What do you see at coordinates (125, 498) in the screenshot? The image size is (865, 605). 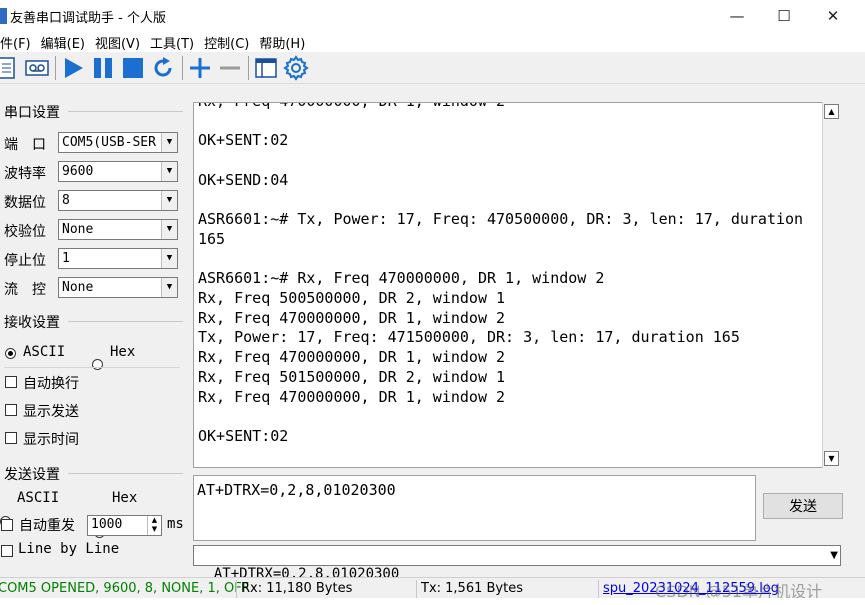 I see `send-hex-label: Hex` at bounding box center [125, 498].